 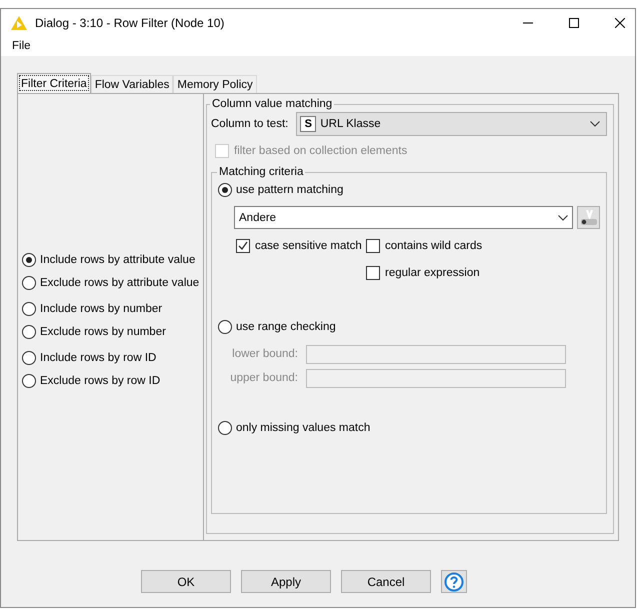 I want to click on help-button, so click(x=454, y=581).